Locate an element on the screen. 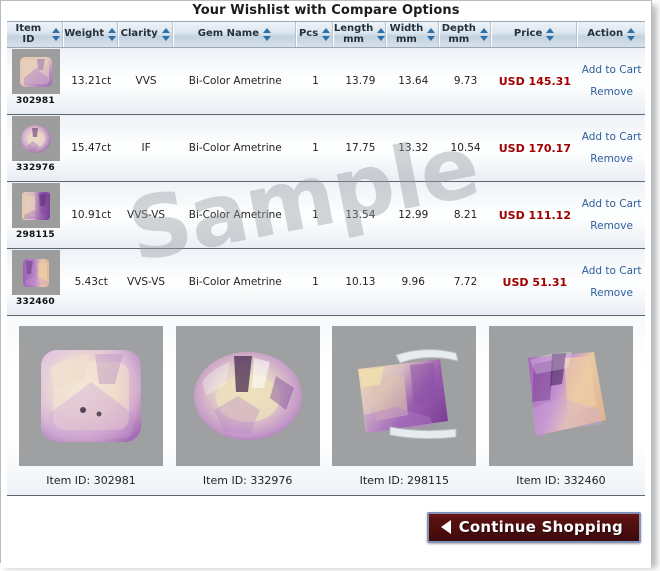  column-header-weight: Weight is located at coordinates (91, 34).